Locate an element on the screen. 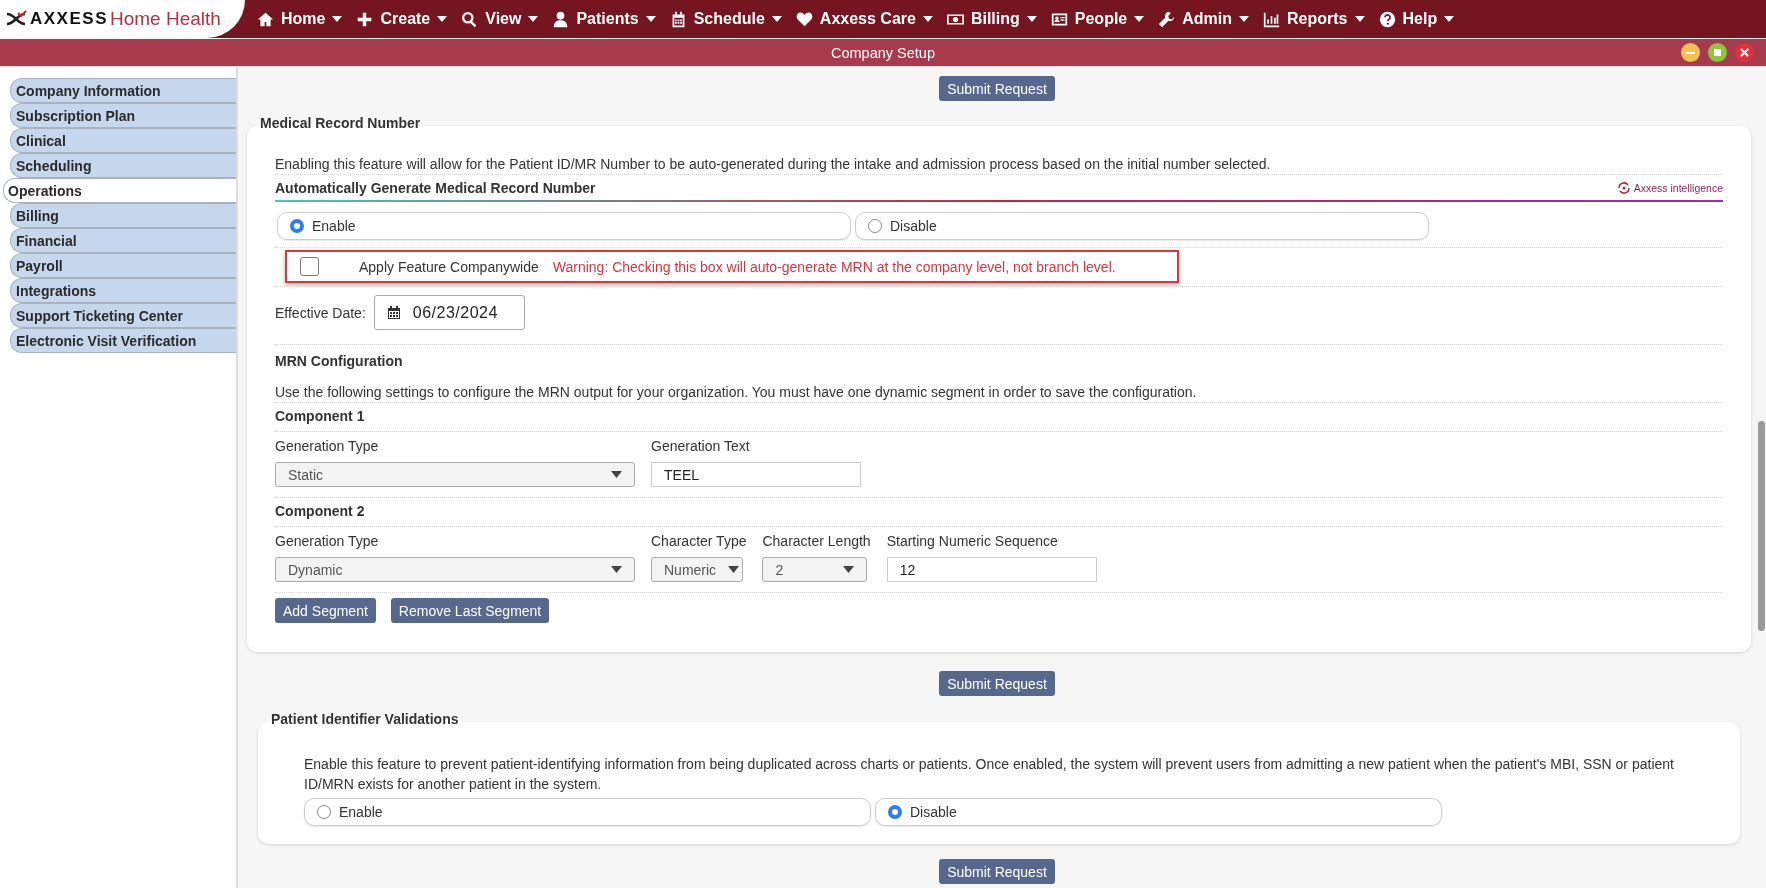 Image resolution: width=1766 pixels, height=888 pixels. field-label: Starting Numeric Sequence is located at coordinates (972, 541).